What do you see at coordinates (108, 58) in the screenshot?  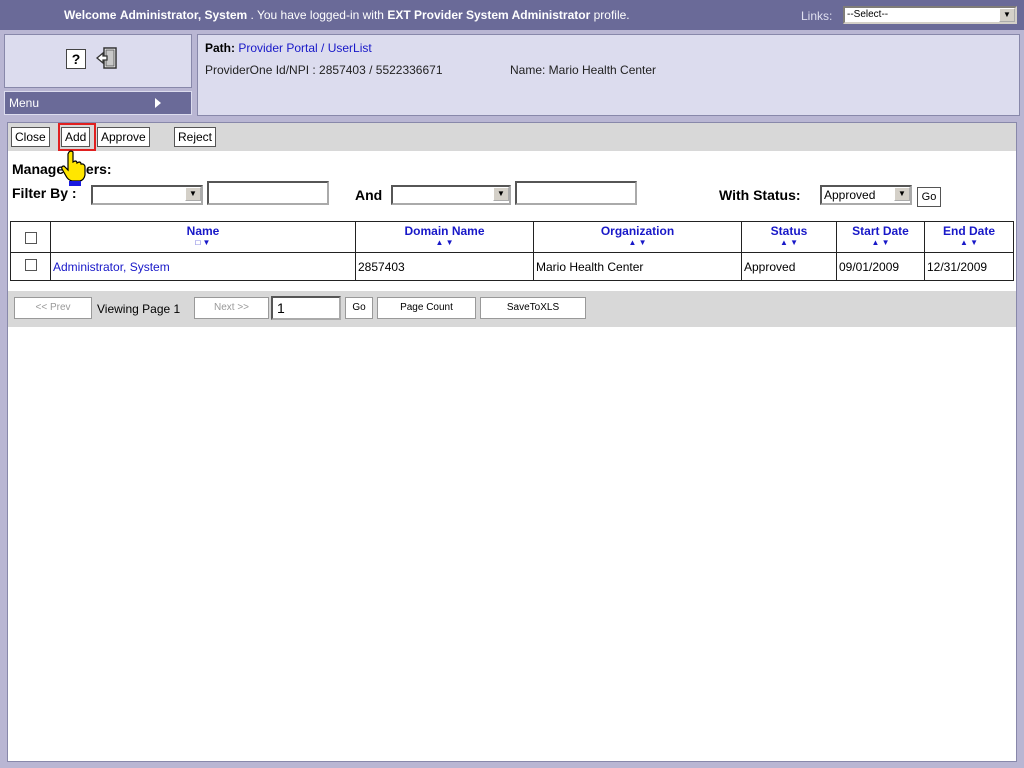 I see `exit-icon` at bounding box center [108, 58].